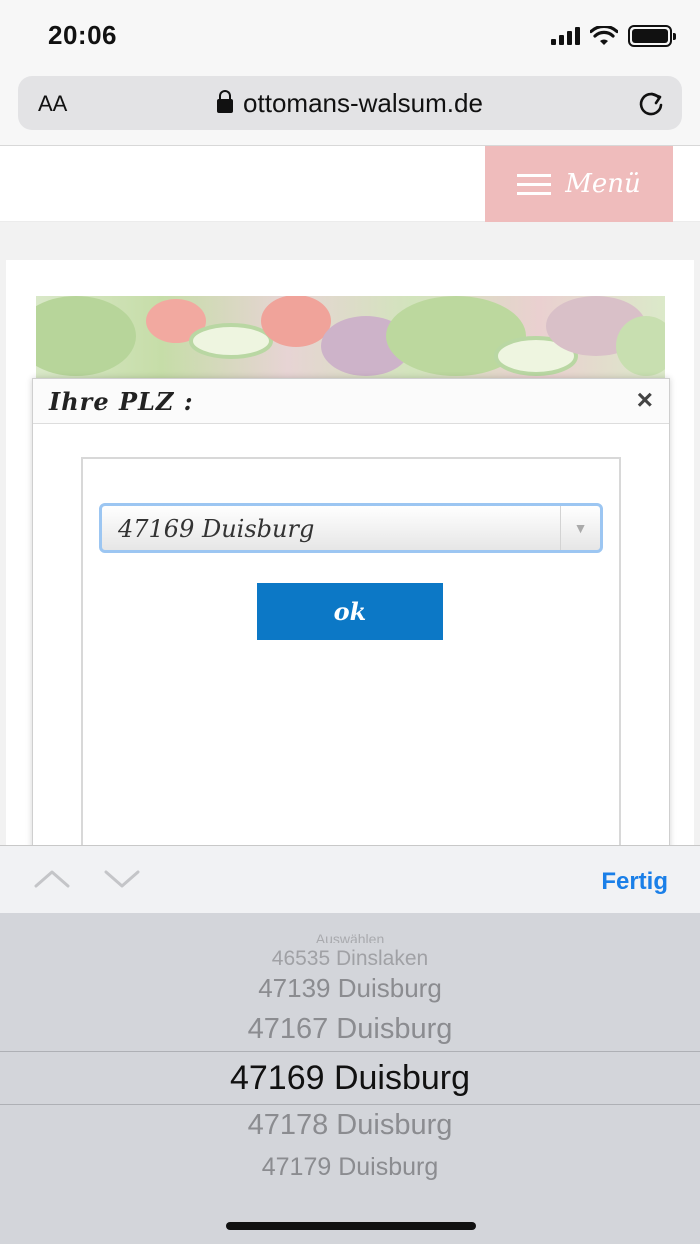 The height and width of the screenshot is (1244, 700). What do you see at coordinates (580, 528) in the screenshot?
I see `chevron-down-icon: ▼` at bounding box center [580, 528].